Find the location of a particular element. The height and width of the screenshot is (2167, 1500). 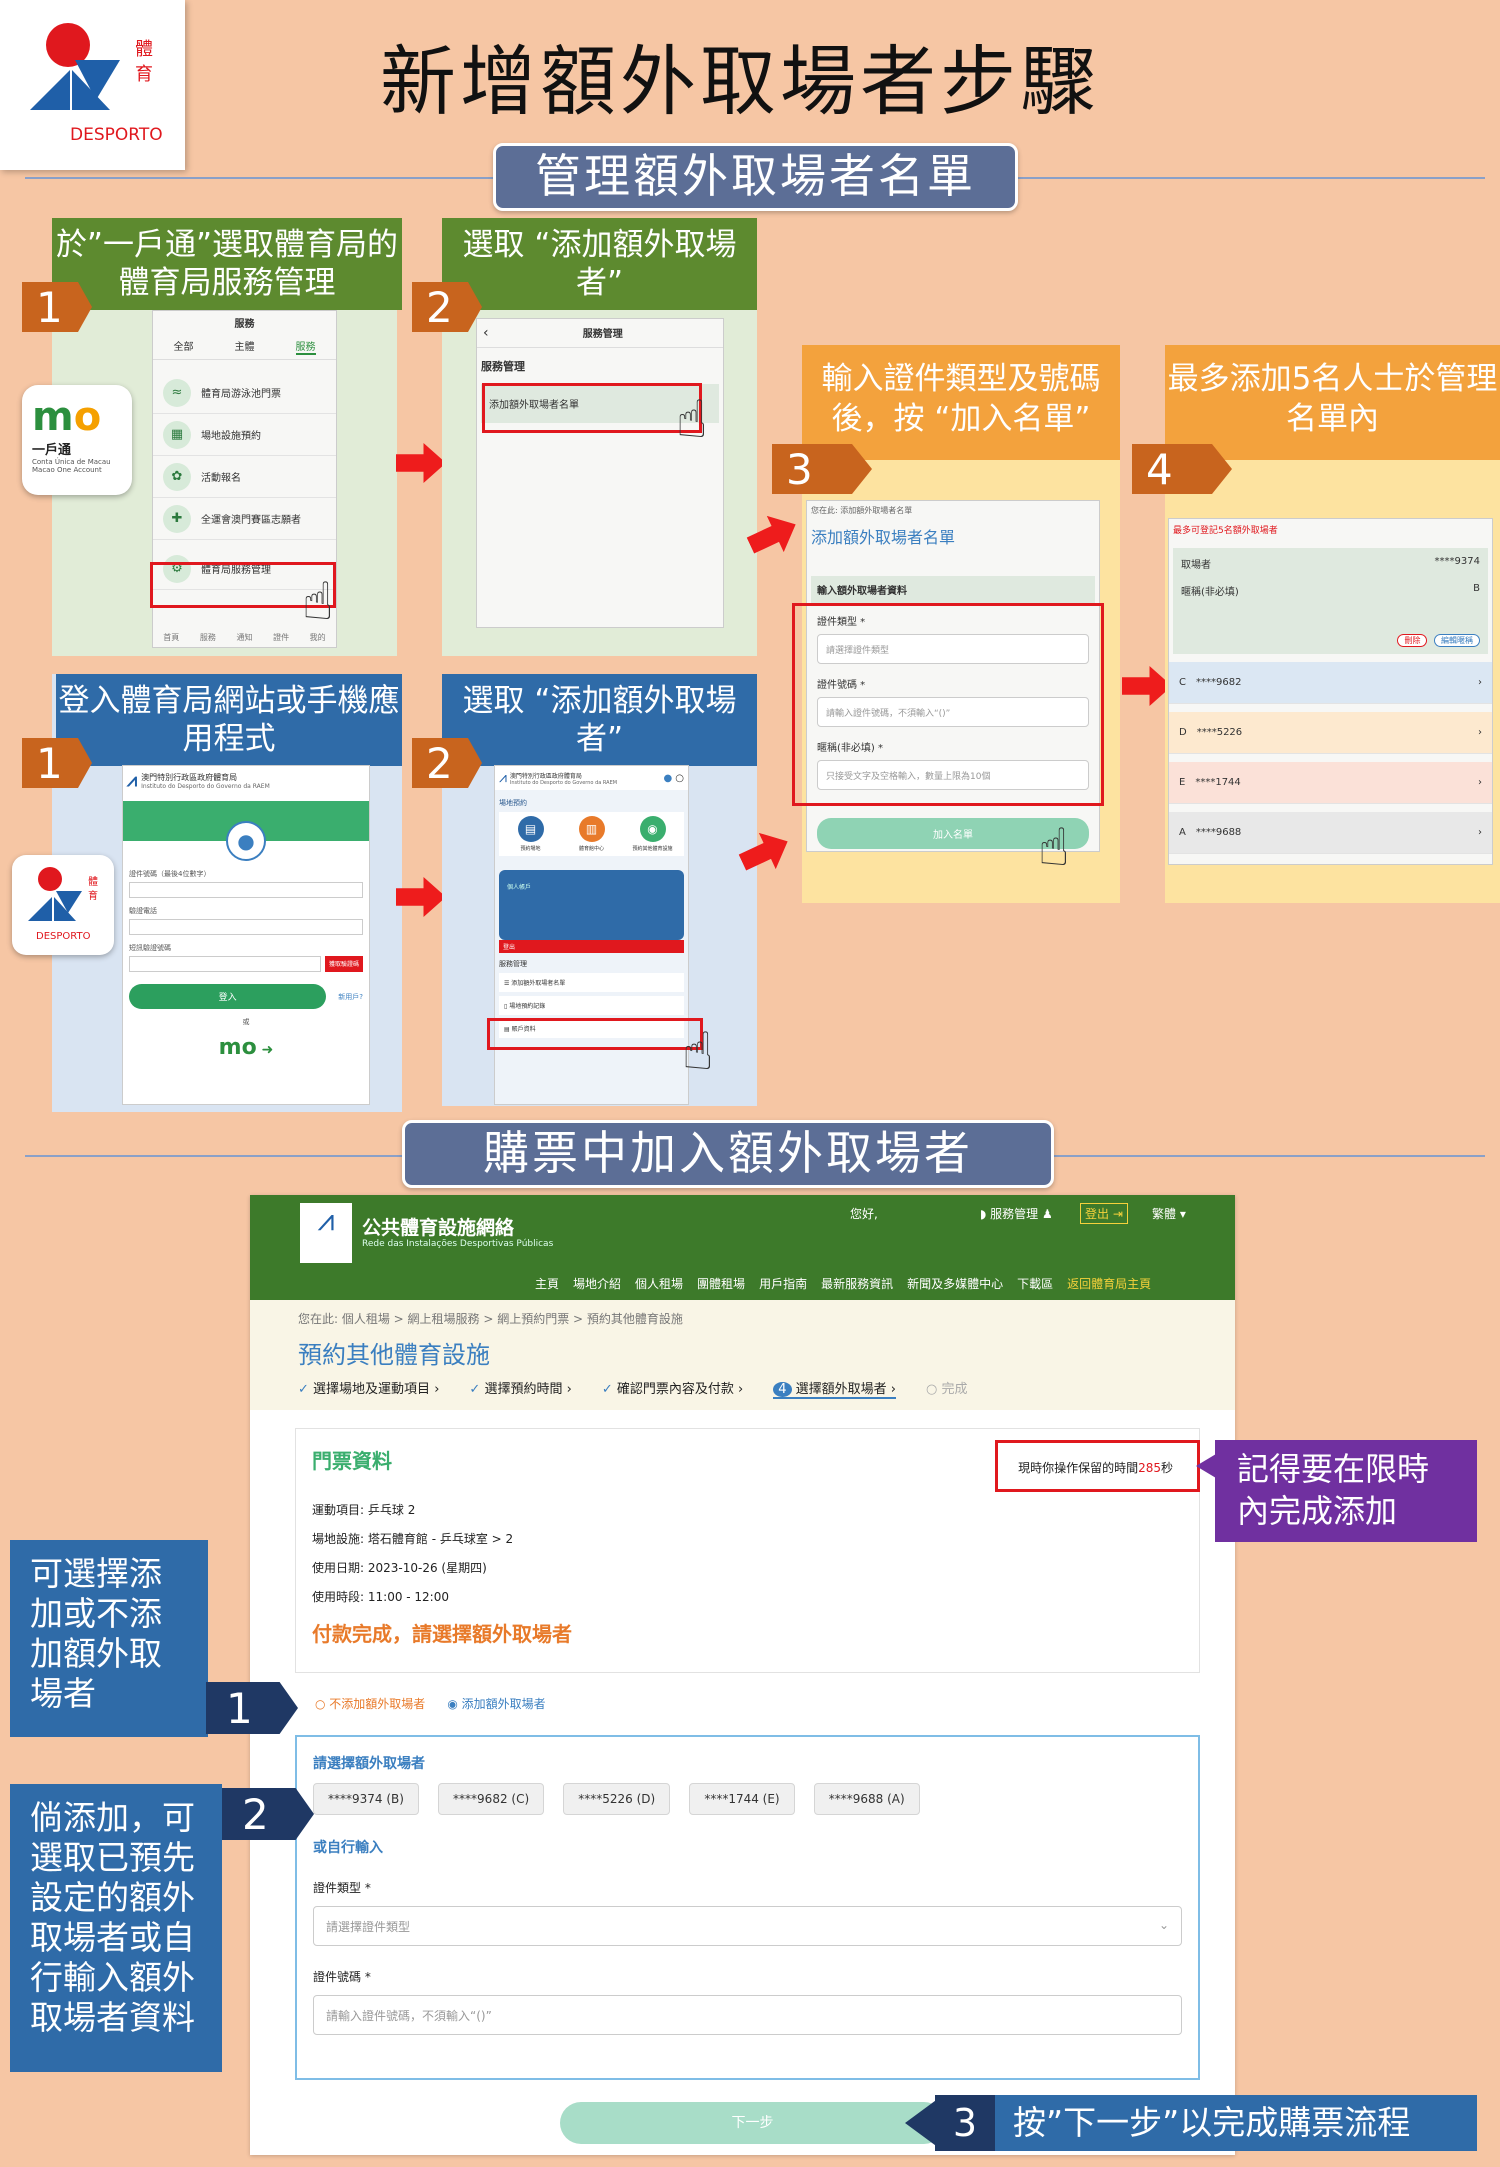

list-item: ✚ 全運會澳門賽區志願者 is located at coordinates (244, 519).